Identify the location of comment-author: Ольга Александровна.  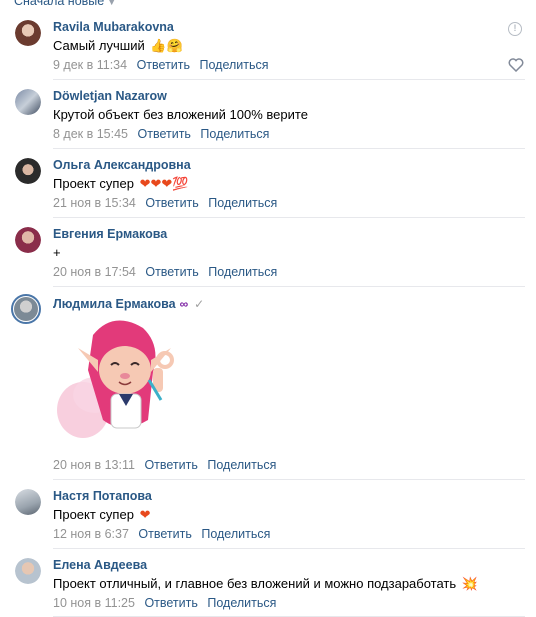
(122, 165).